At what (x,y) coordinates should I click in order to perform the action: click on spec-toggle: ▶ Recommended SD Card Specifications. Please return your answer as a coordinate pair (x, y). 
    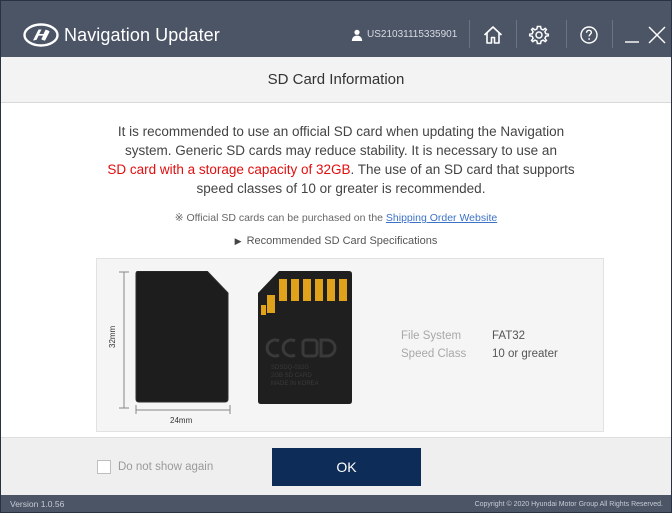
    Looking at the image, I should click on (336, 241).